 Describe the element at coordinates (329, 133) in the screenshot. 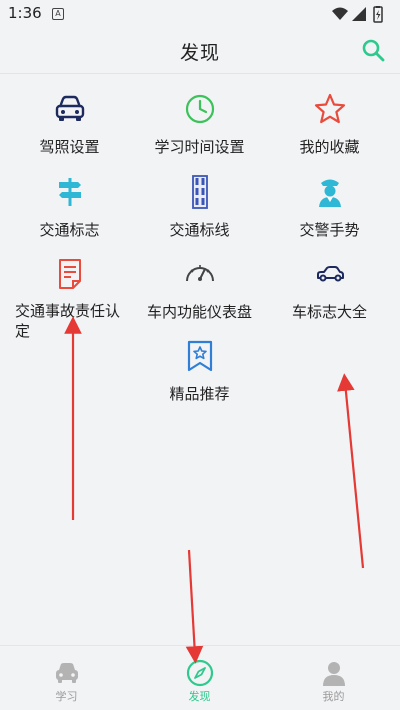

I see `grid-item-favorites: 我的收藏` at that location.